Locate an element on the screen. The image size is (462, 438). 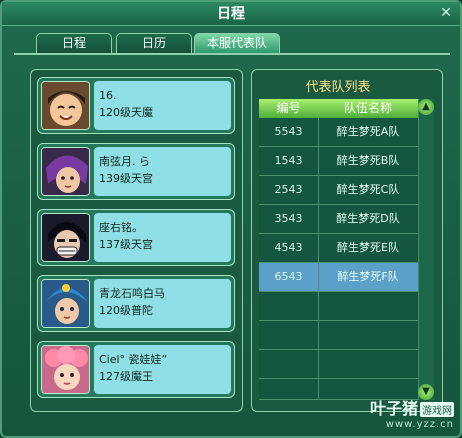
table-row: 3543 醉生梦死D队 is located at coordinates (338, 219).